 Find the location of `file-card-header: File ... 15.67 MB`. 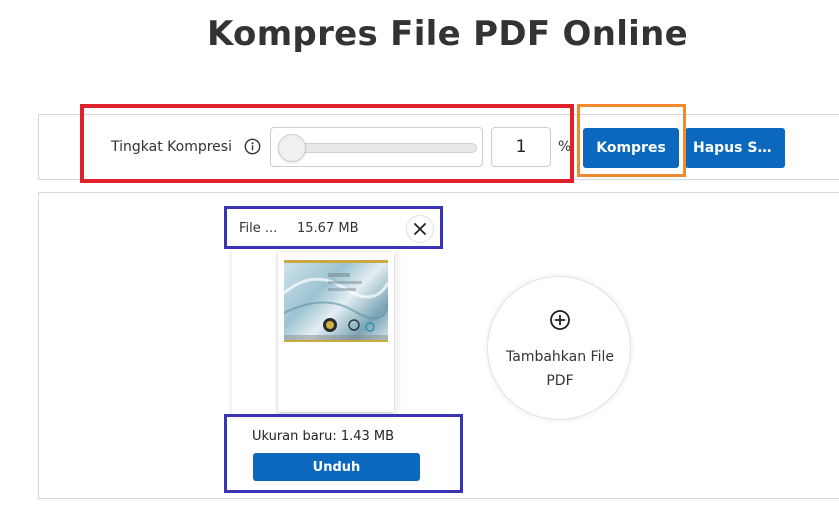

file-card-header: File ... 15.67 MB is located at coordinates (334, 229).